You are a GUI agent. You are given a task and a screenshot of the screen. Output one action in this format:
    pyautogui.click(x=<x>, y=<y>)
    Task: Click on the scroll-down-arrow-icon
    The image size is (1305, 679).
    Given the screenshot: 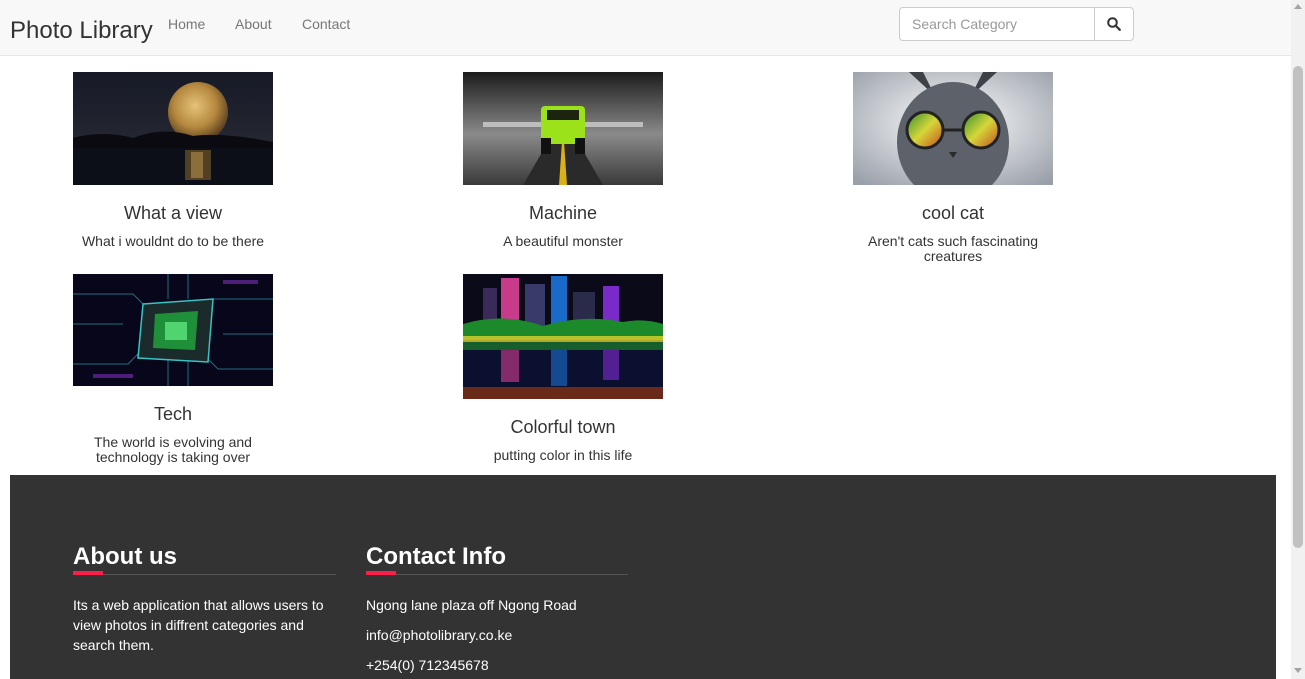 What is the action you would take?
    pyautogui.click(x=1298, y=670)
    